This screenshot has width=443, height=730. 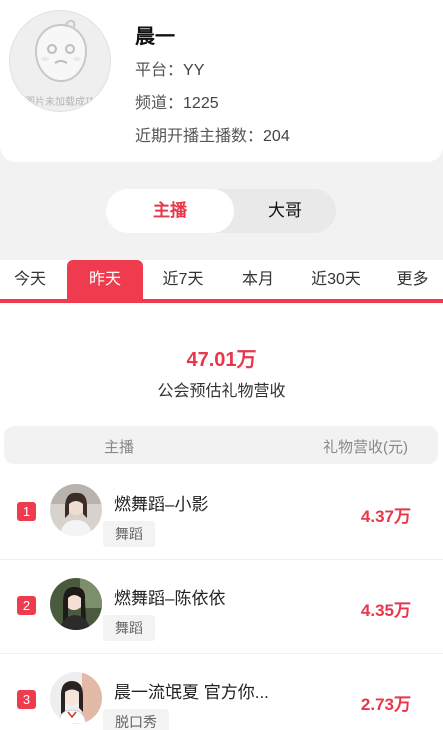 What do you see at coordinates (221, 360) in the screenshot?
I see `total-revenue-value: 47.01万` at bounding box center [221, 360].